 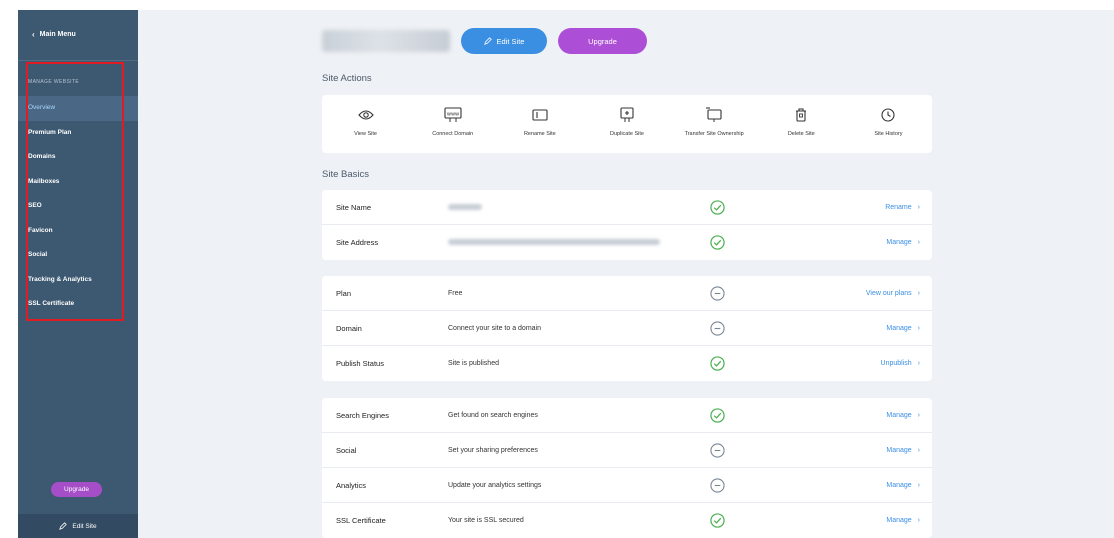 What do you see at coordinates (455, 293) in the screenshot?
I see `row-value: Free` at bounding box center [455, 293].